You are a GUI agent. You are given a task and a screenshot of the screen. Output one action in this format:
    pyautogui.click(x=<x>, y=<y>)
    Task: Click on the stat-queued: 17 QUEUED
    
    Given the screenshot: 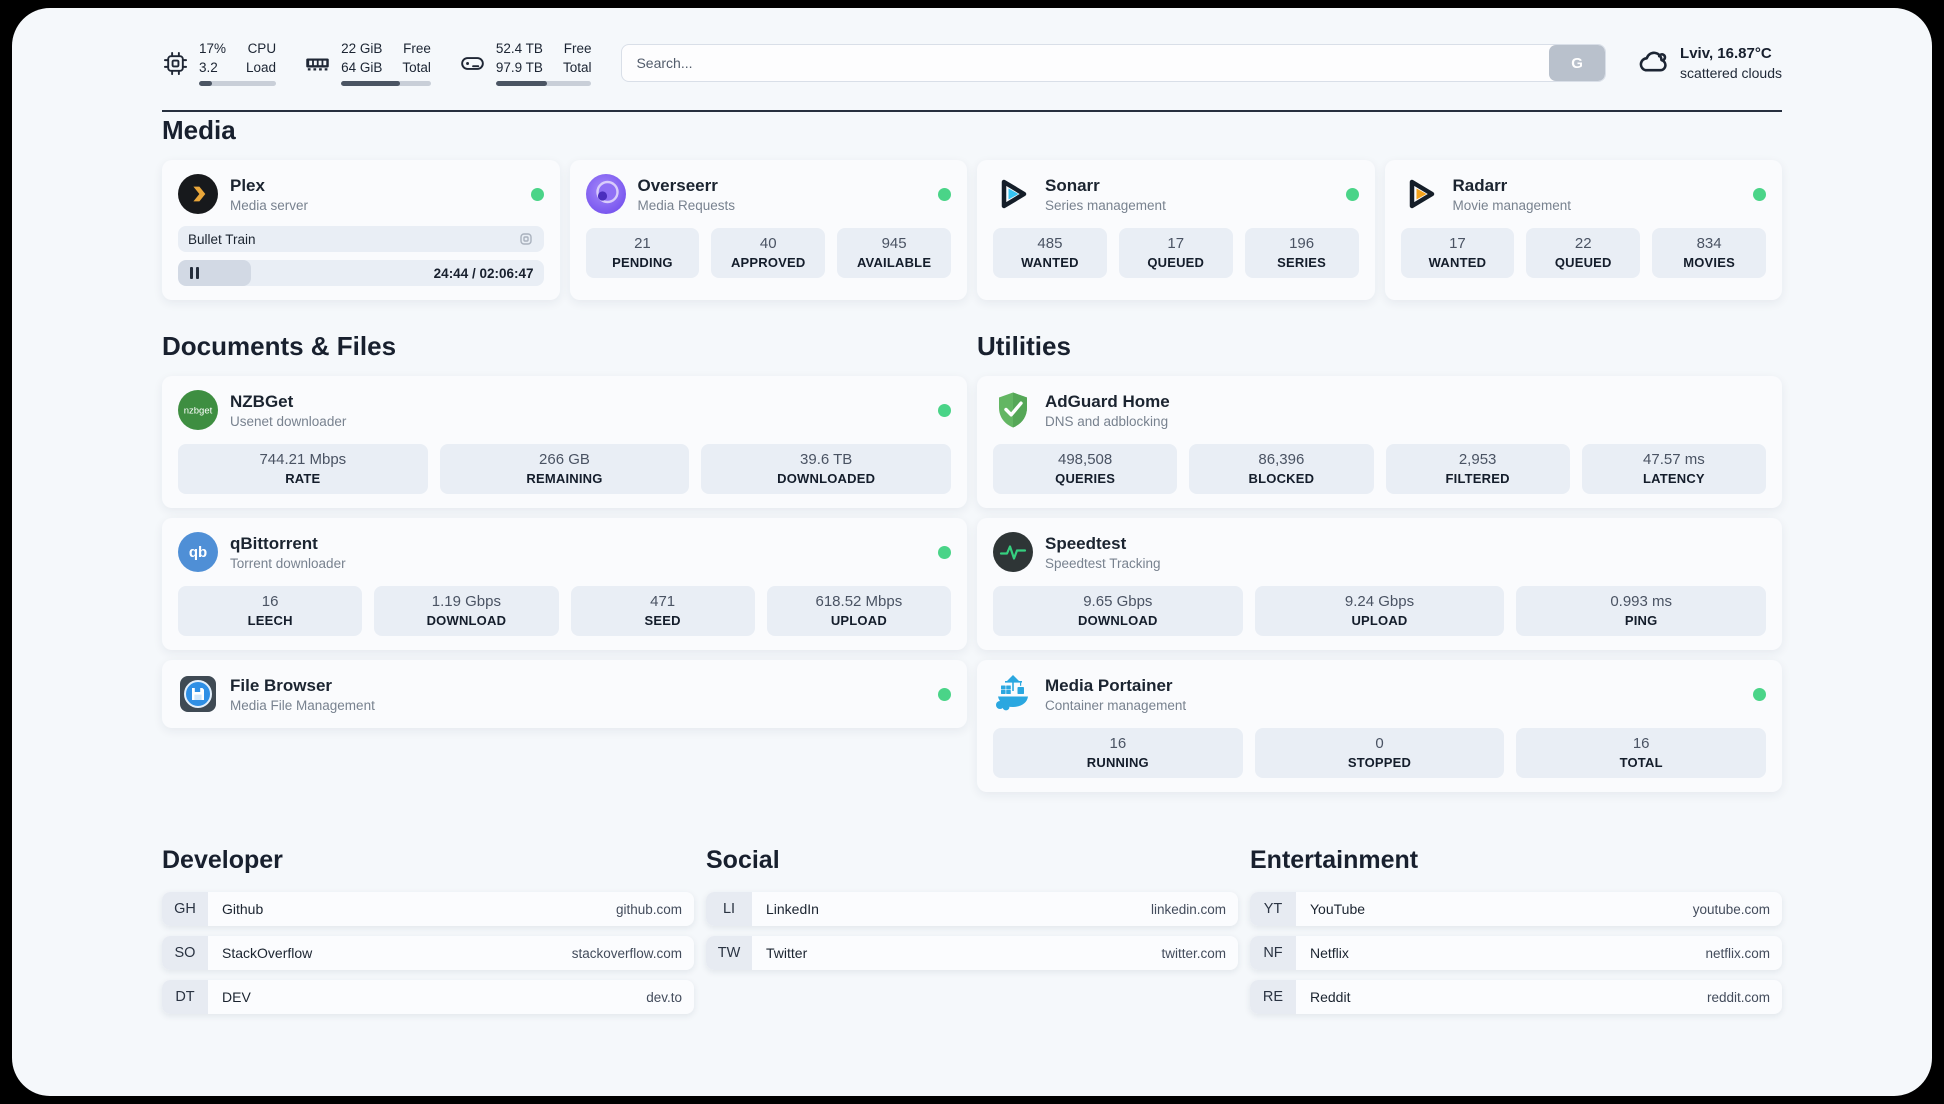 What is the action you would take?
    pyautogui.click(x=1175, y=253)
    